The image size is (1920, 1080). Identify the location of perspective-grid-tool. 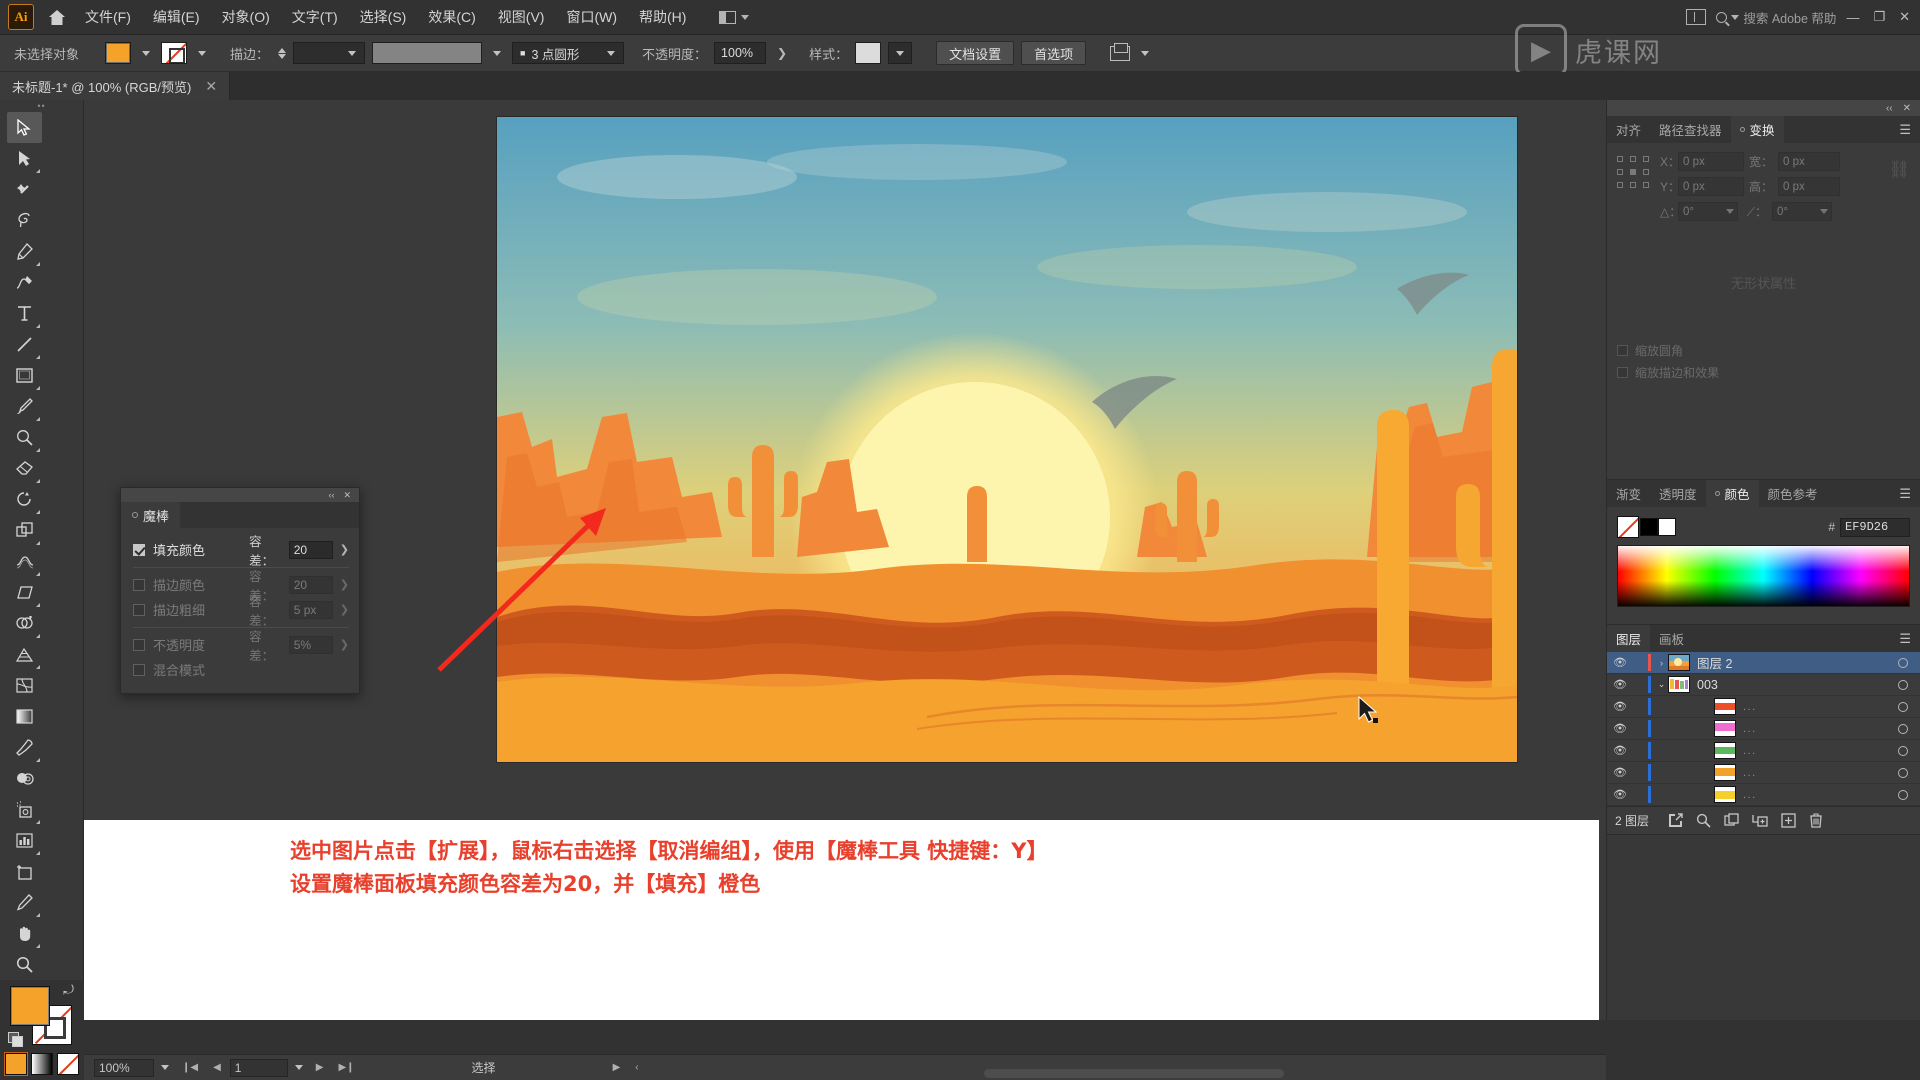
(24, 654).